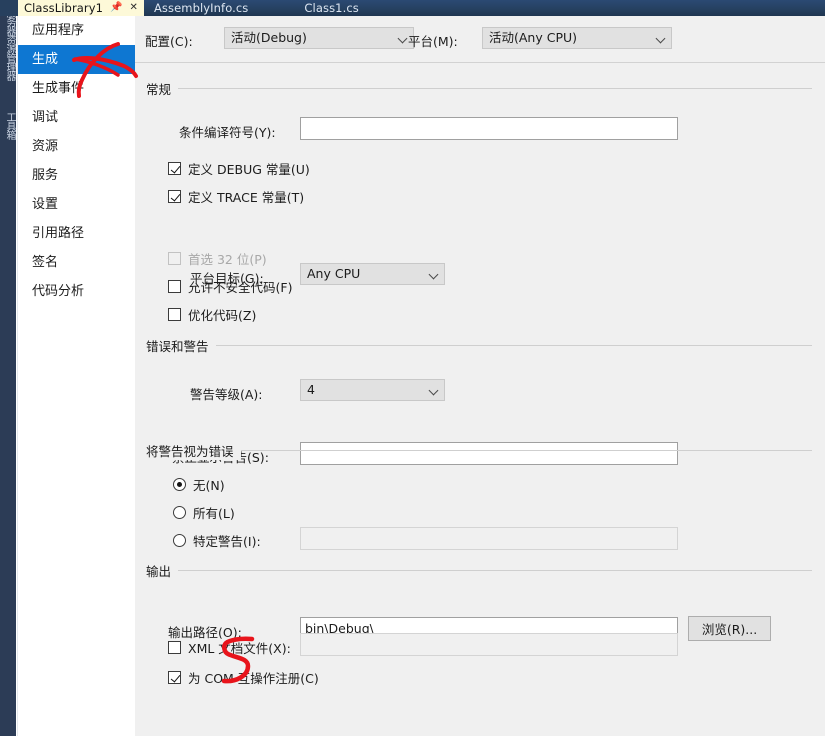 This screenshot has width=825, height=736. I want to click on pin-icon: 📌, so click(116, 8).